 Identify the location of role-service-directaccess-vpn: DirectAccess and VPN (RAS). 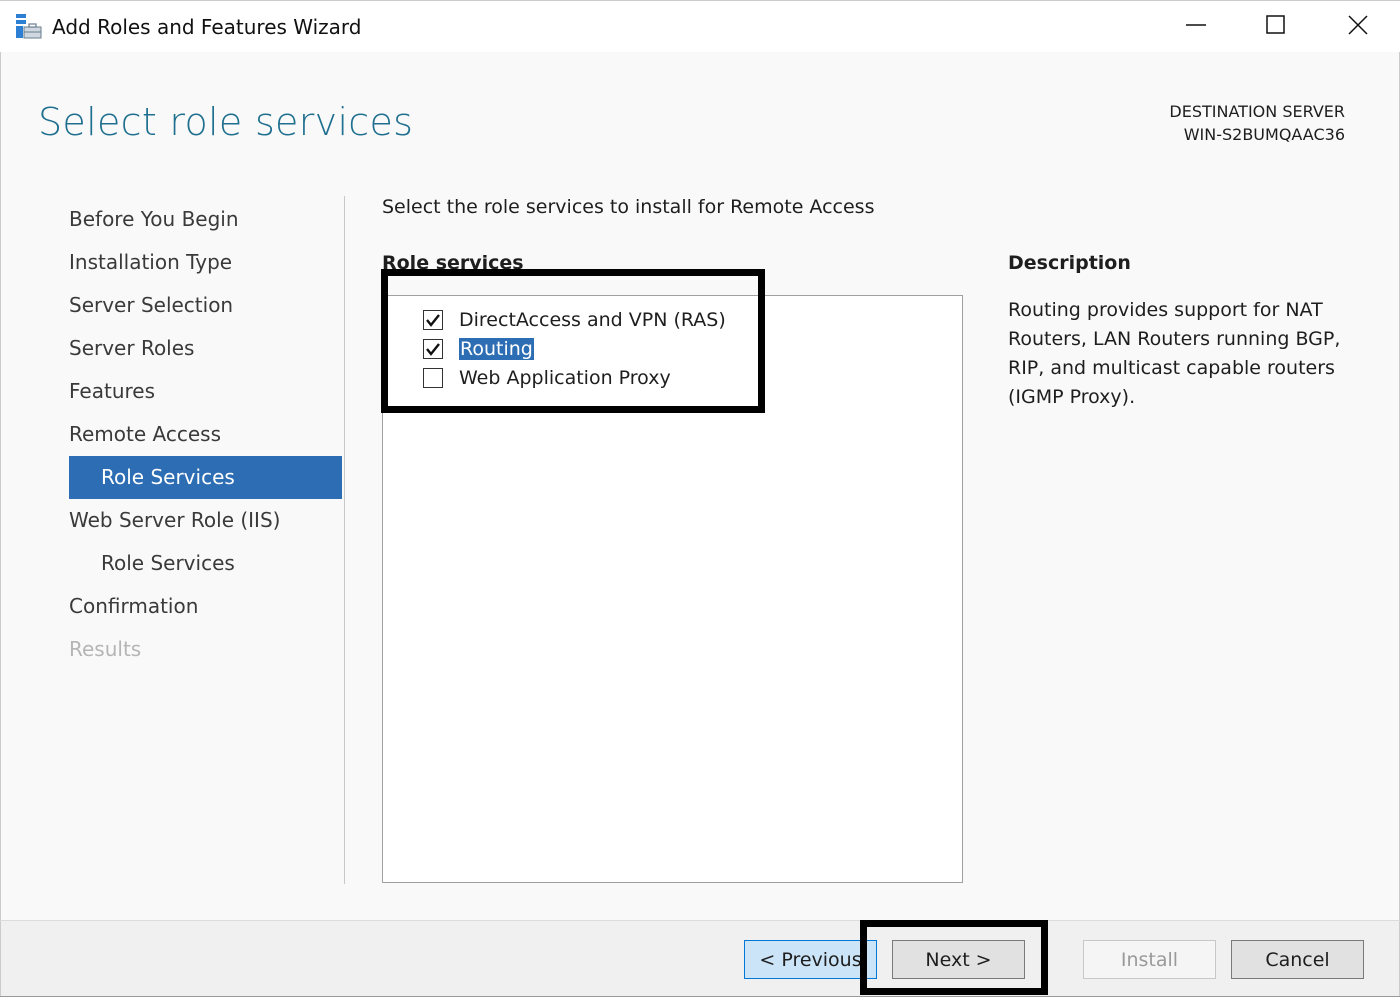
(574, 320).